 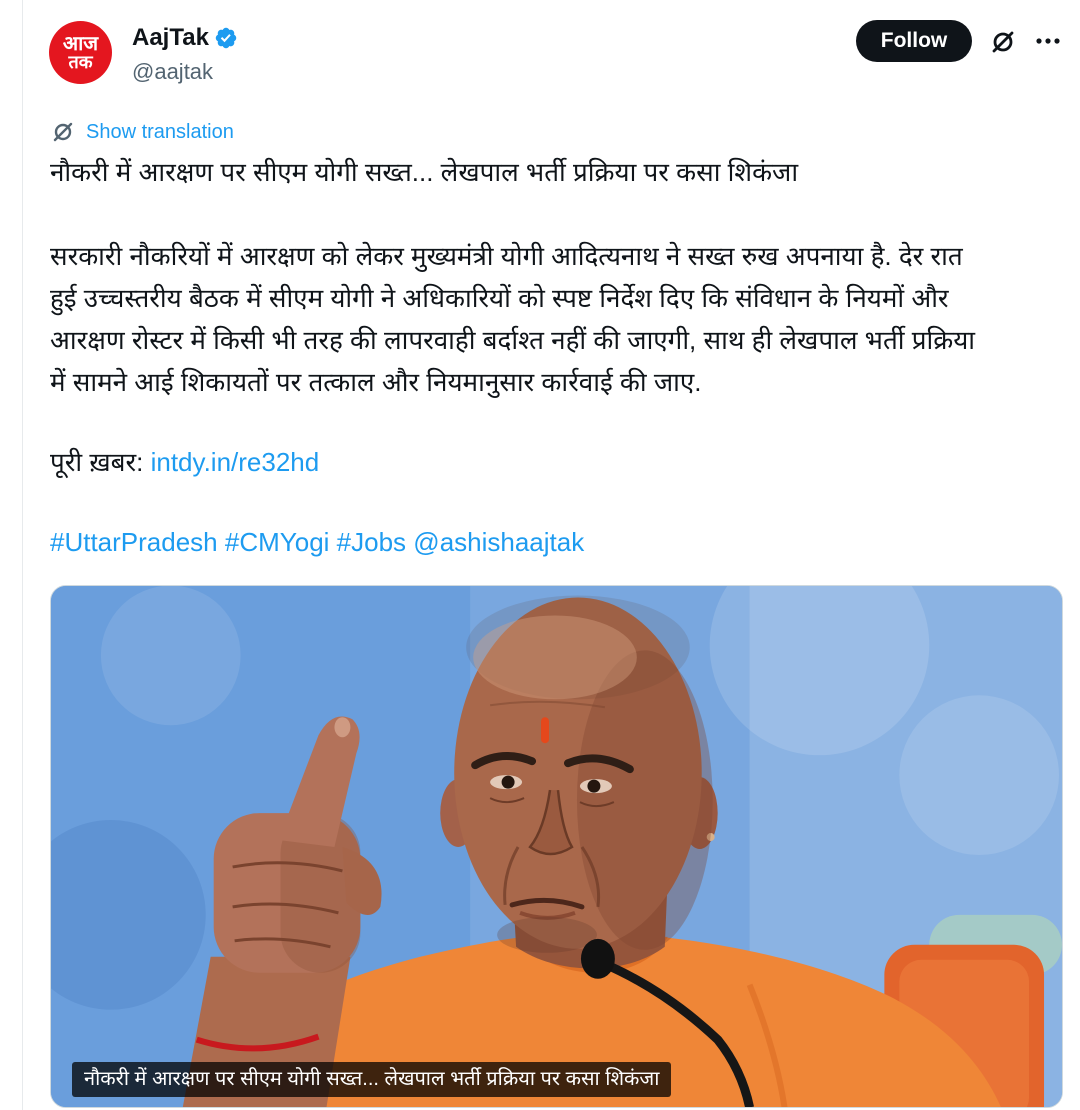 What do you see at coordinates (235, 462) in the screenshot?
I see `full-news-link: intdy.in/re32hd` at bounding box center [235, 462].